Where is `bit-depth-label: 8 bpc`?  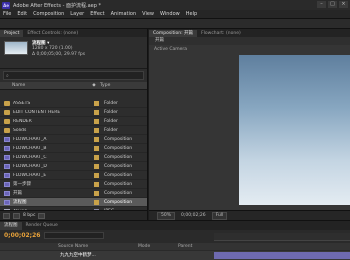
bit-depth-label: 8 bpc is located at coordinates (29, 215).